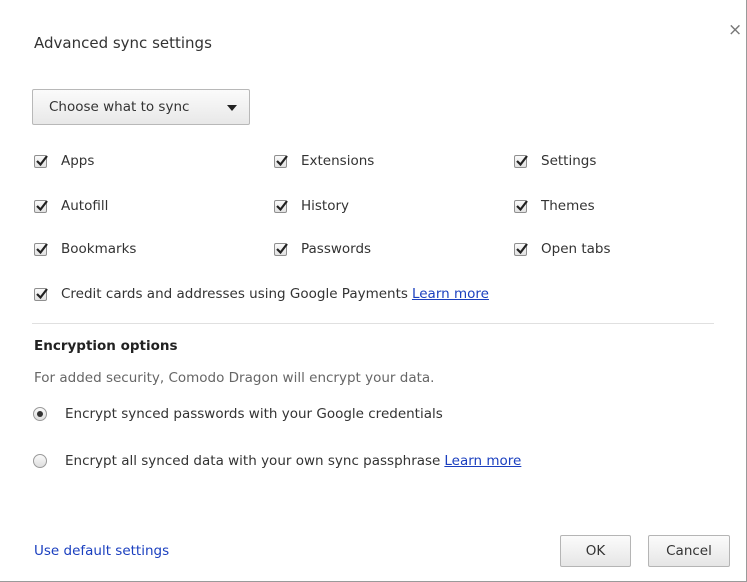  I want to click on ok-button: OK, so click(595, 551).